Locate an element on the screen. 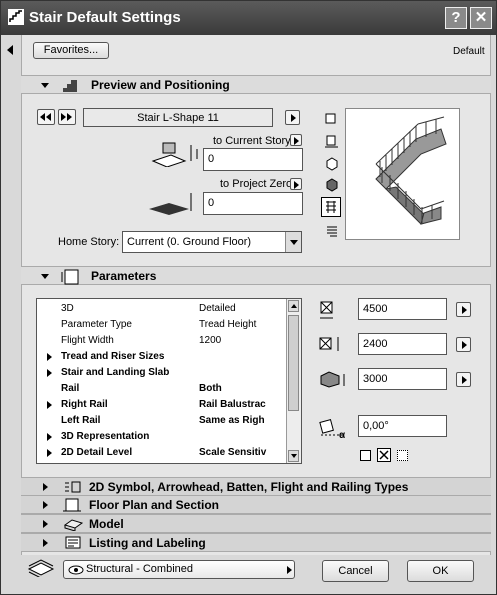 The height and width of the screenshot is (595, 497). layer-value: Structural - Combined is located at coordinates (139, 569).